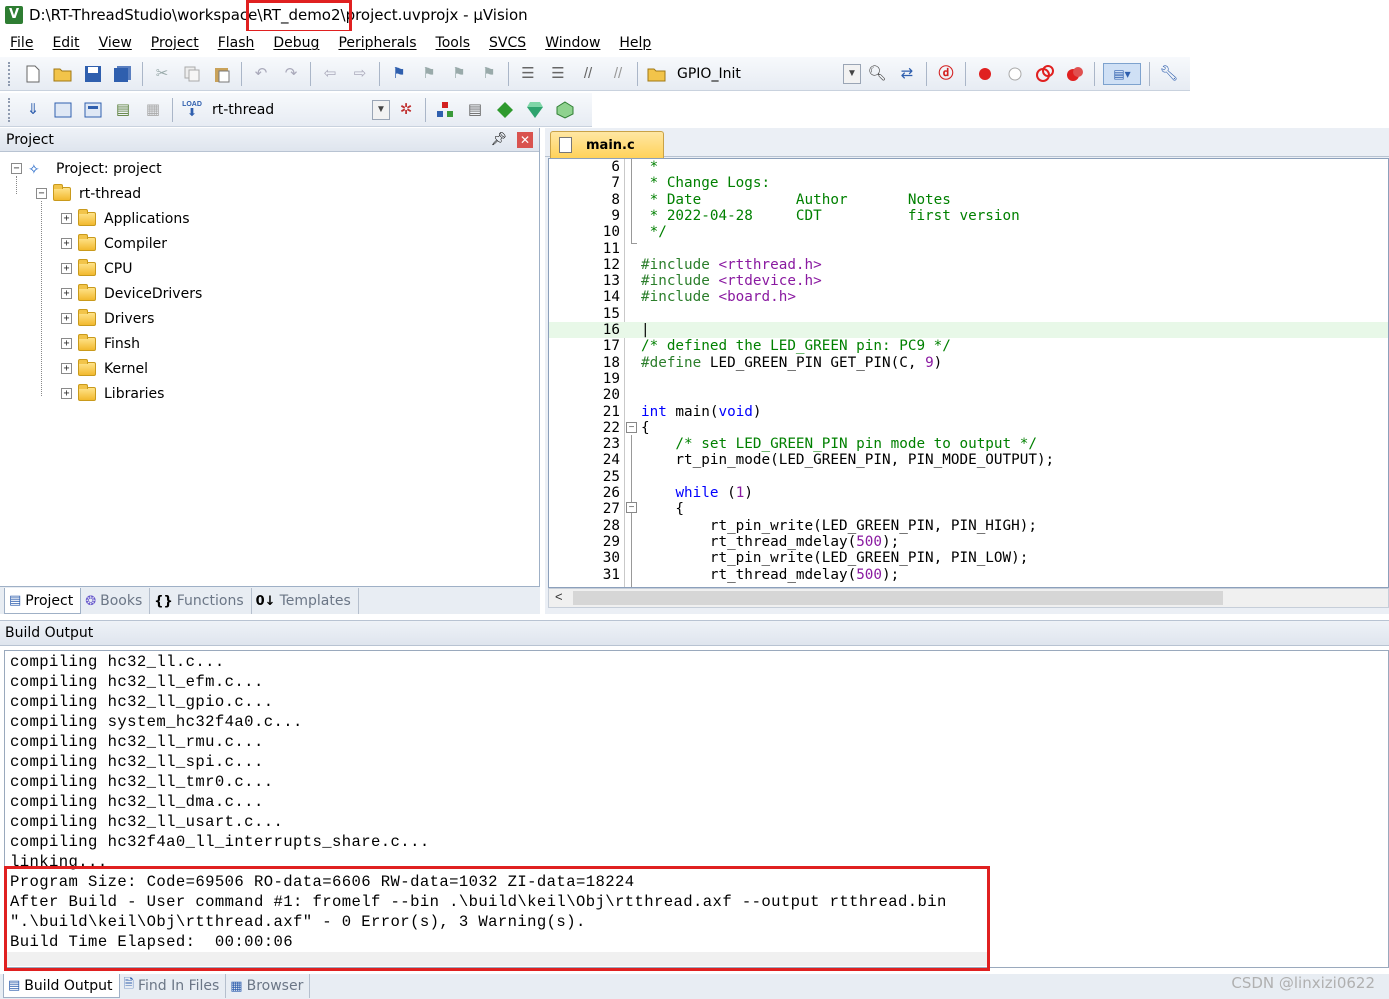 This screenshot has width=1389, height=999. Describe the element at coordinates (93, 110) in the screenshot. I see `rebuild-icon` at that location.